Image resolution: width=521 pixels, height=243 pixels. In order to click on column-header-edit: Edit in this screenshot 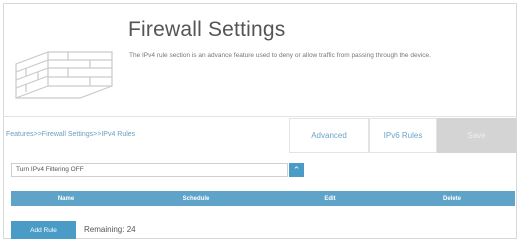, I will do `click(330, 198)`.